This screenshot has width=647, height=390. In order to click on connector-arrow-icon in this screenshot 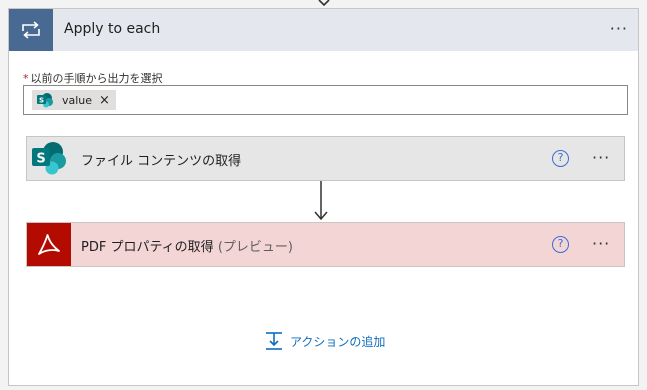, I will do `click(321, 201)`.